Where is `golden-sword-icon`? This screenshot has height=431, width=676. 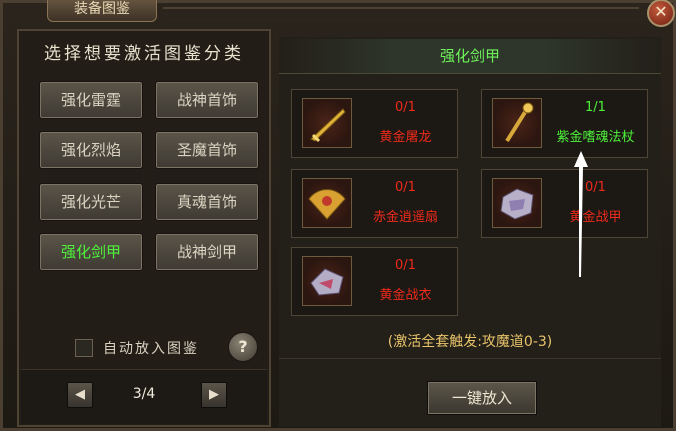 golden-sword-icon is located at coordinates (328, 125).